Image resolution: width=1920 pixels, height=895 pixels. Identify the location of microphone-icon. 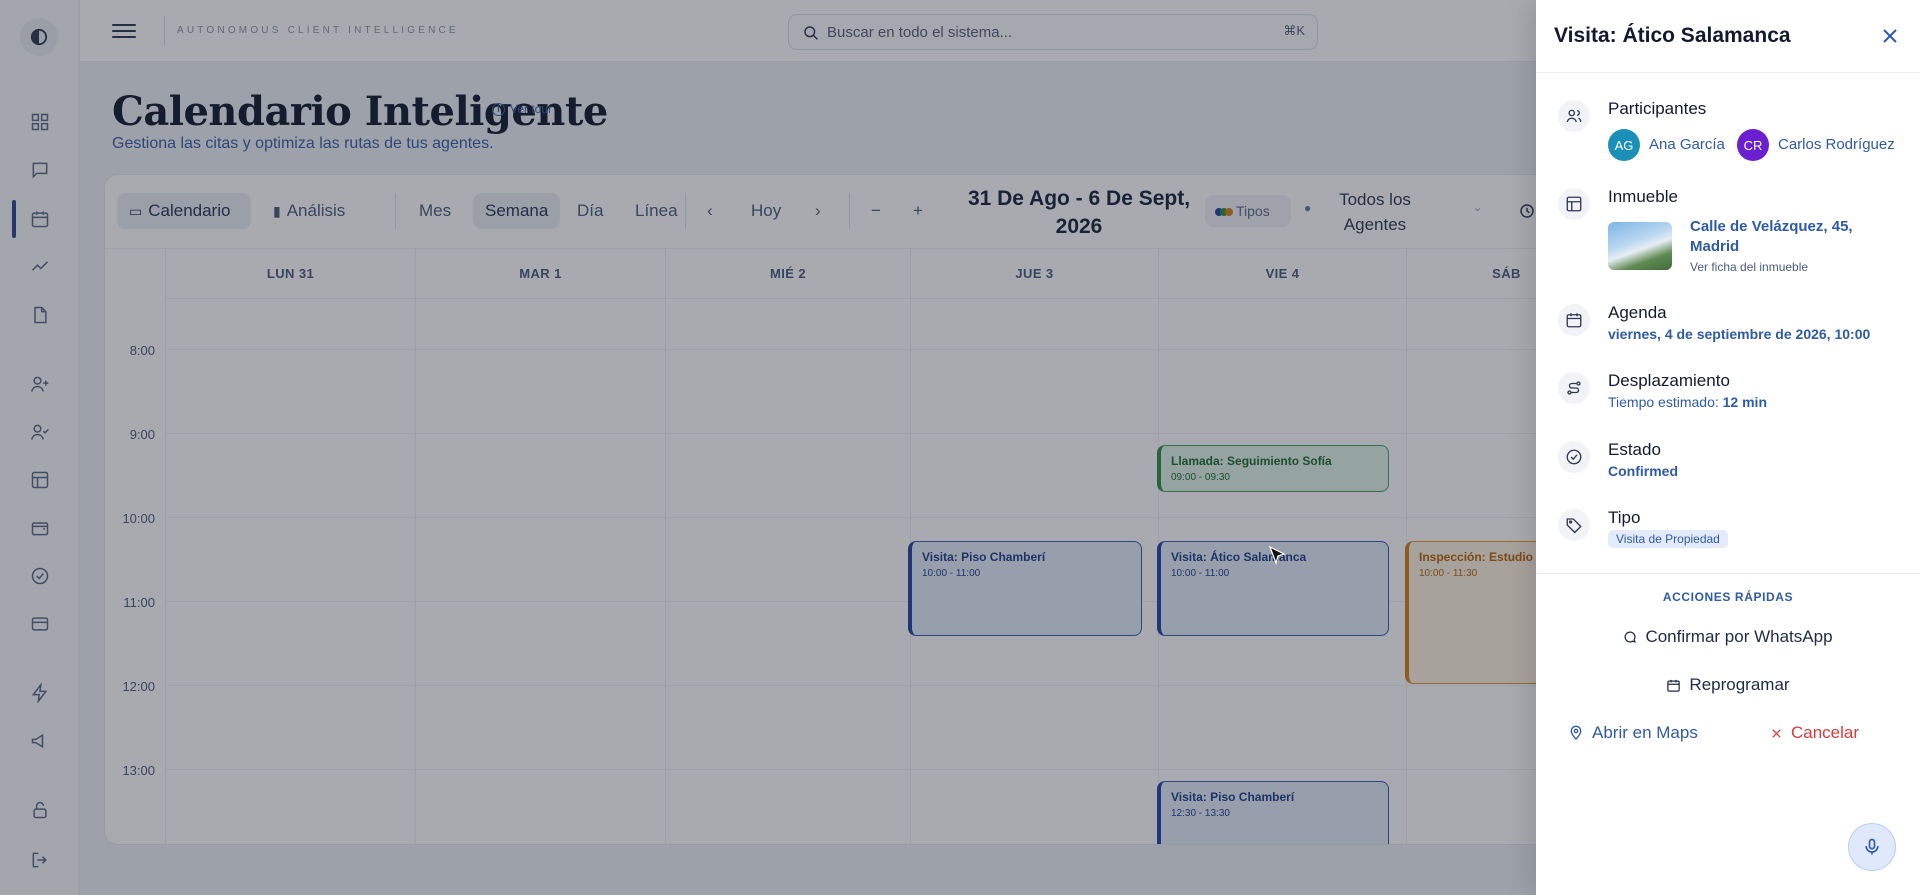
(1872, 846).